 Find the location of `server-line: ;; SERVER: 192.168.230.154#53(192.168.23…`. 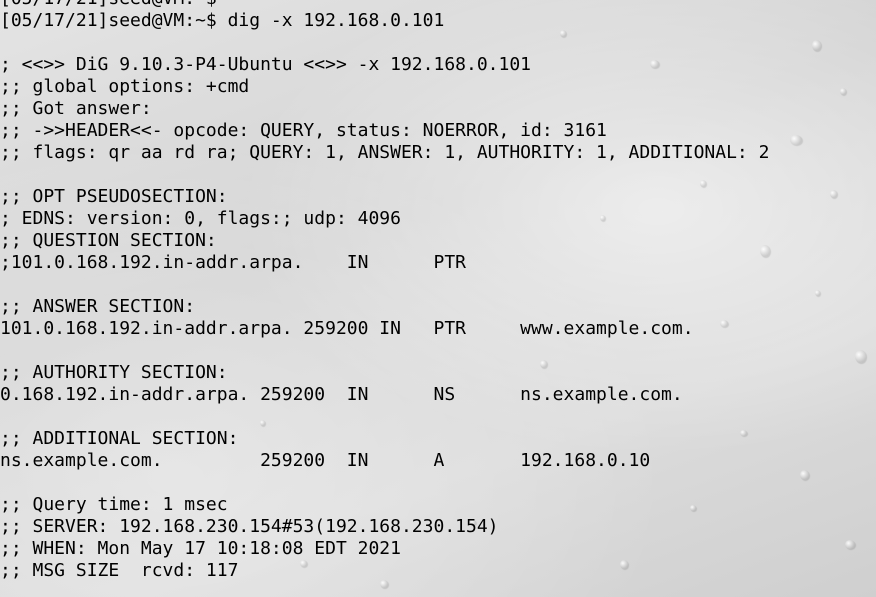

server-line: ;; SERVER: 192.168.230.154#53(192.168.23… is located at coordinates (249, 526).